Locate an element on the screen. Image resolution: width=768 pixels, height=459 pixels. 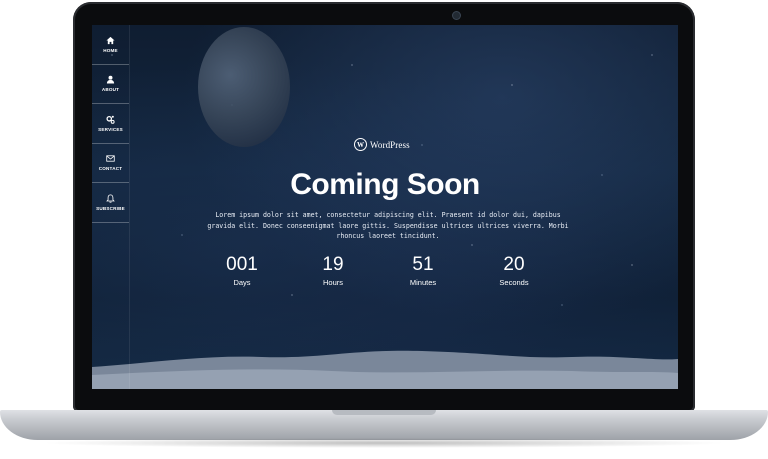
home-icon is located at coordinates (110, 40).